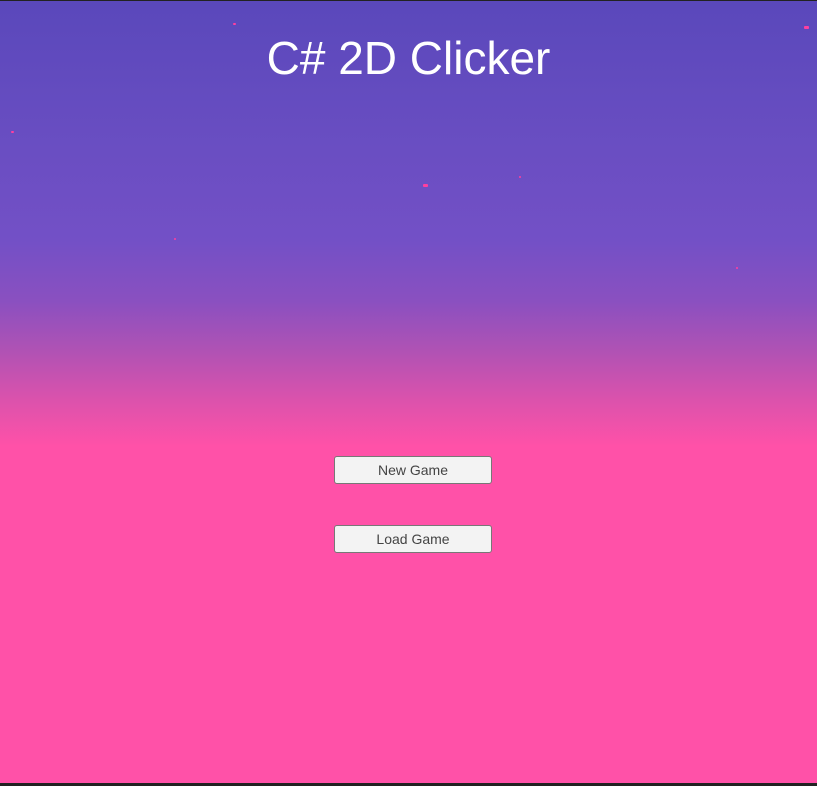 The width and height of the screenshot is (817, 786). What do you see at coordinates (413, 539) in the screenshot?
I see `load-game-button: Load Game` at bounding box center [413, 539].